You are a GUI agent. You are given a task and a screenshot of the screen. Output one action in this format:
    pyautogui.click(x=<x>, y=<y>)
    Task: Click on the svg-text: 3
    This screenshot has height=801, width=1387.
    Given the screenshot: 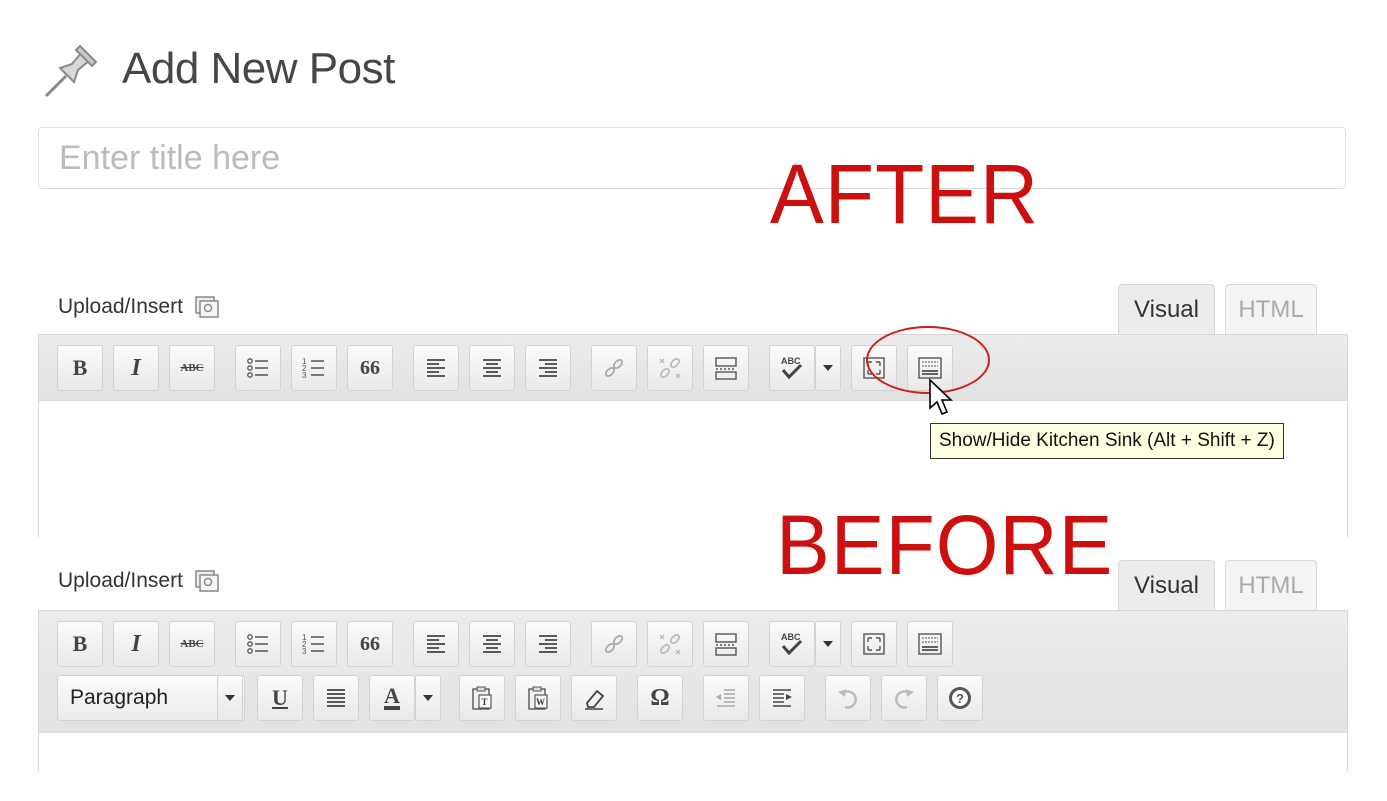 What is the action you would take?
    pyautogui.click(x=304, y=375)
    